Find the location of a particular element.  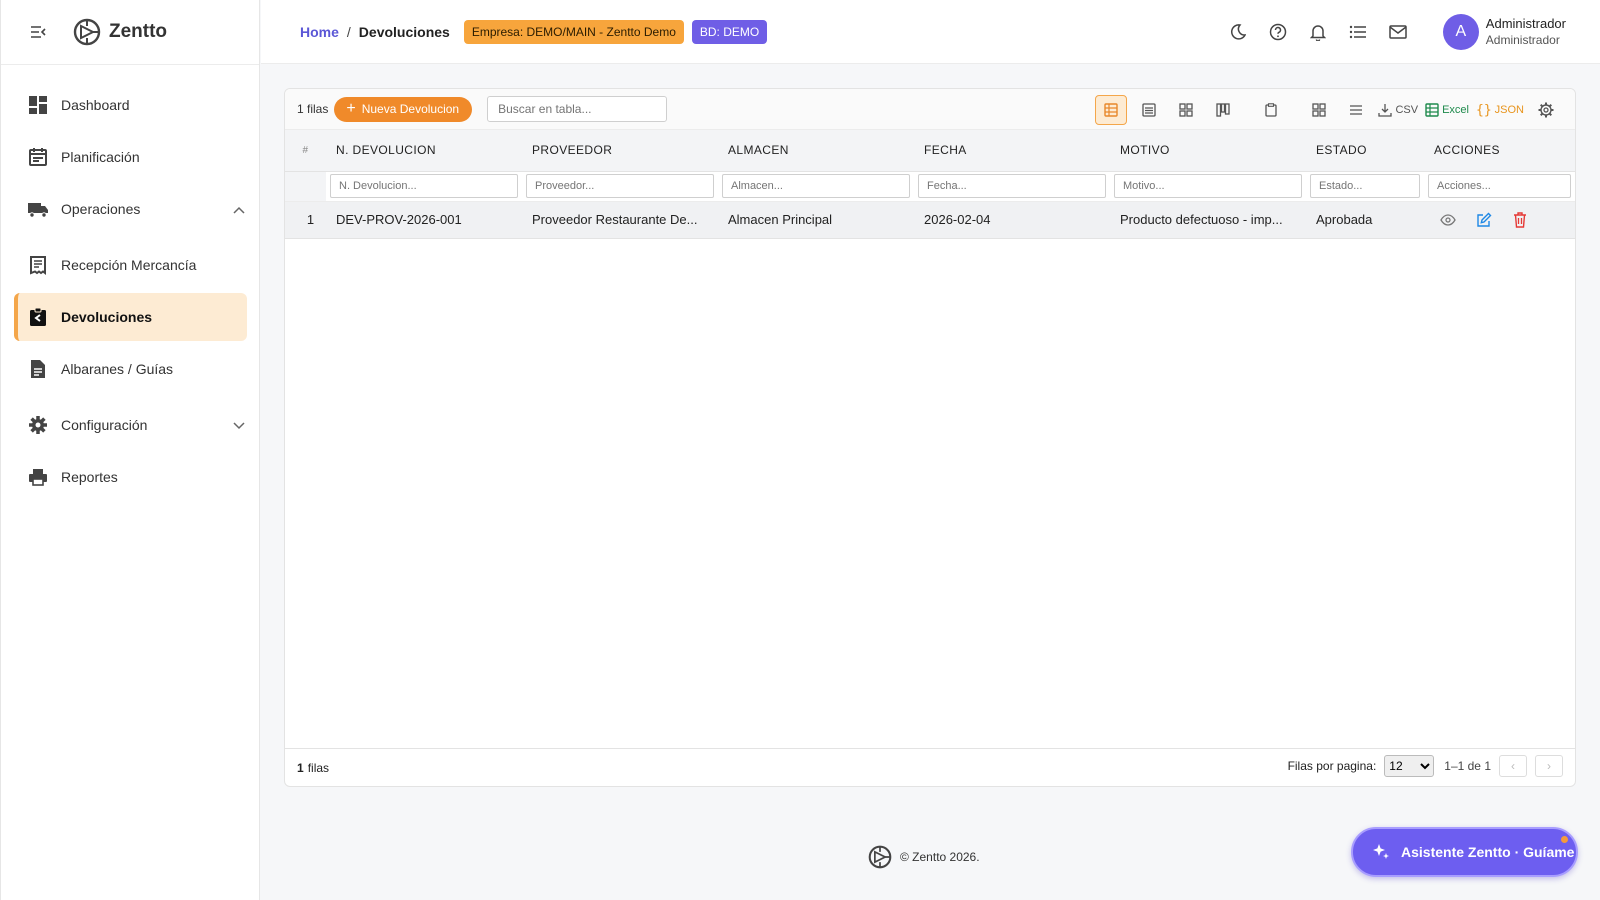

user-menu: A Administrador Administrador is located at coordinates (1504, 32).